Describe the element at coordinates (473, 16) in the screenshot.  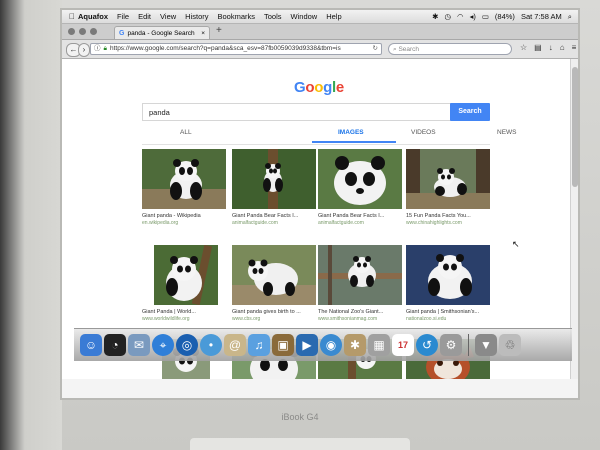
I see `volume-icon: ◂)` at that location.